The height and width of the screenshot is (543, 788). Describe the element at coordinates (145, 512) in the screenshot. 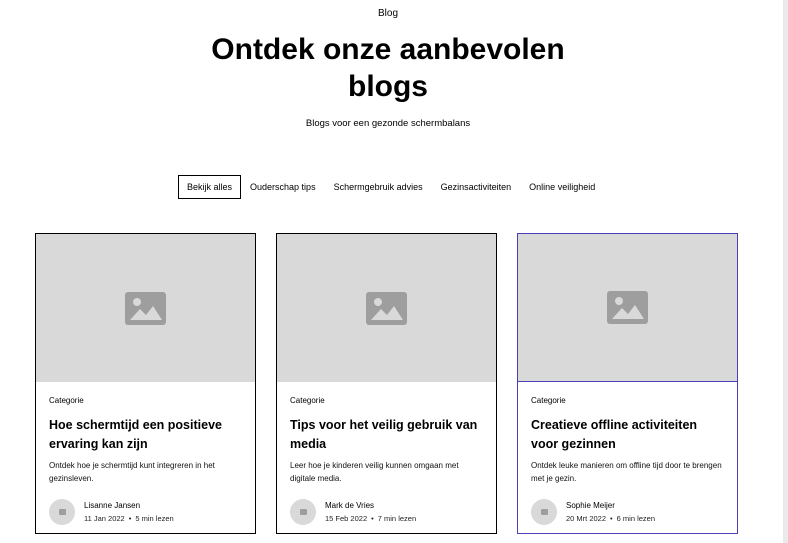

I see `card-author-row: Lisanne Jansen 11 Jan 2022 • 5 min lezen` at that location.